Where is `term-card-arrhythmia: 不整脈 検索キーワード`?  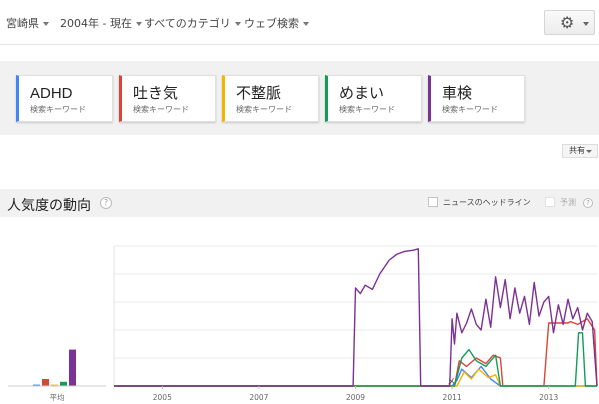 term-card-arrhythmia: 不整脈 検索キーワード is located at coordinates (270, 98).